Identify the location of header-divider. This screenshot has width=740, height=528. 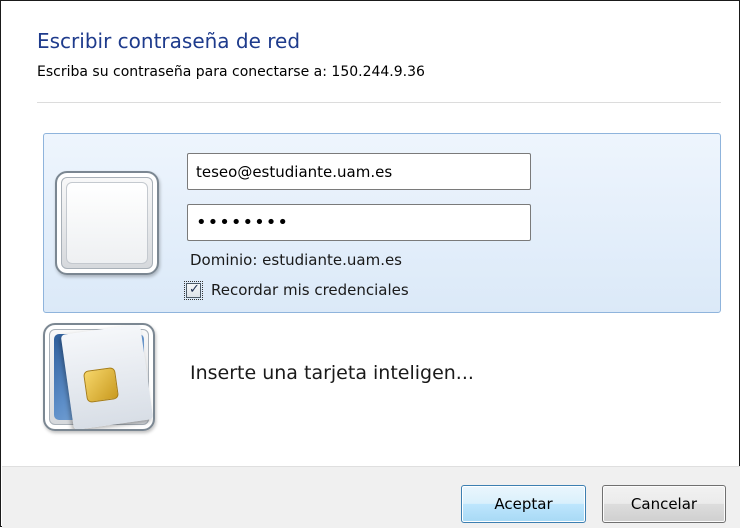
(379, 102).